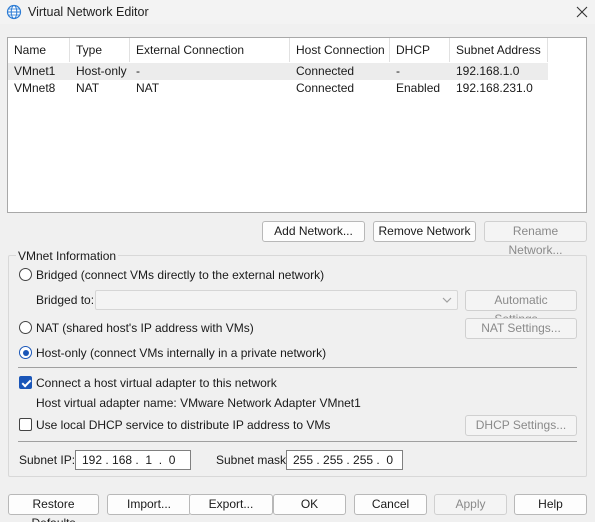 The image size is (595, 522). What do you see at coordinates (25, 274) in the screenshot?
I see `bridged-radio` at bounding box center [25, 274].